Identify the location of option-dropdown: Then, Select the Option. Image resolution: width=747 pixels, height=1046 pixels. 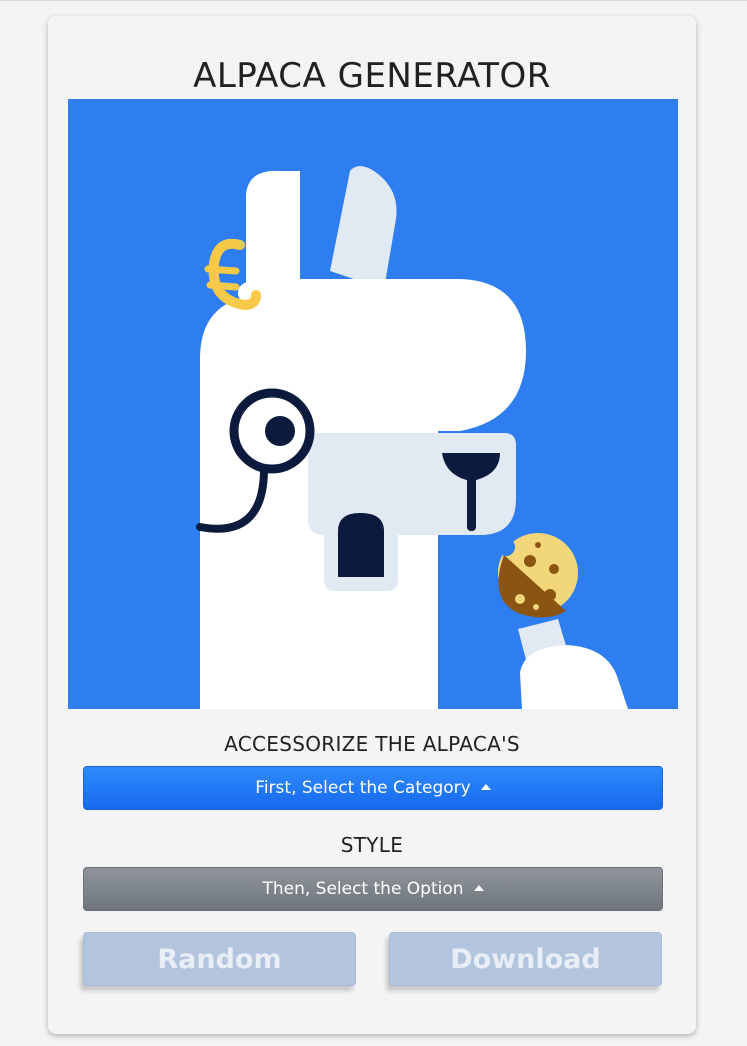
(373, 889).